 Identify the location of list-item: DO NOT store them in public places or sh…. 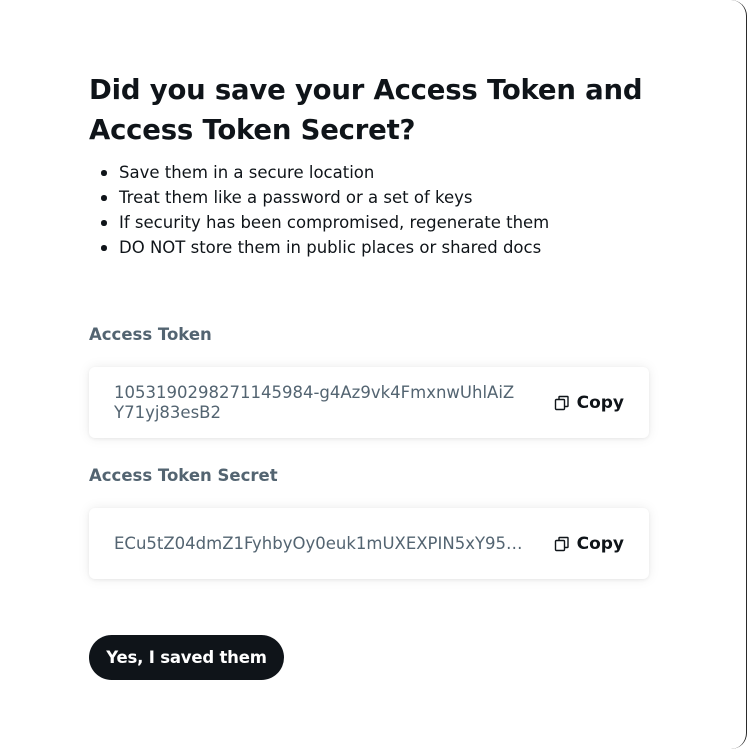
(390, 247).